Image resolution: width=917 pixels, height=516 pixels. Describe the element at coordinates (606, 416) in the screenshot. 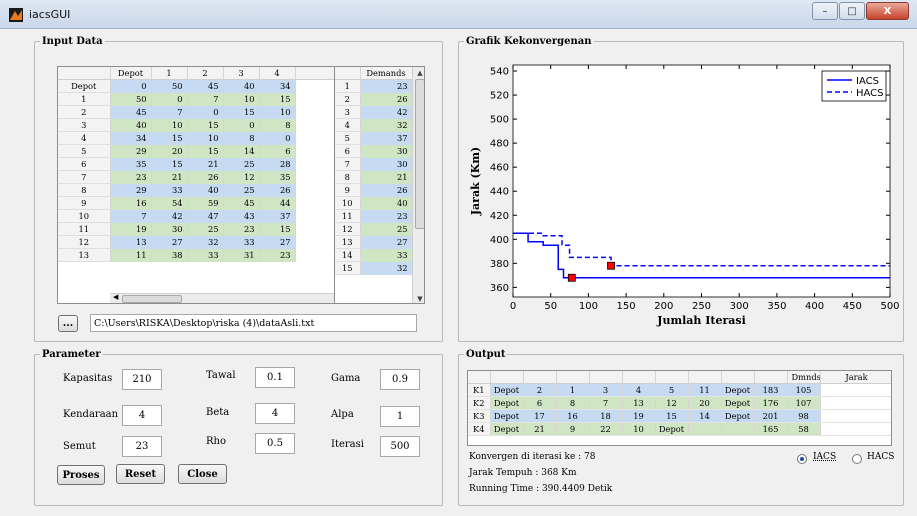

I see `output-cell: 18` at that location.